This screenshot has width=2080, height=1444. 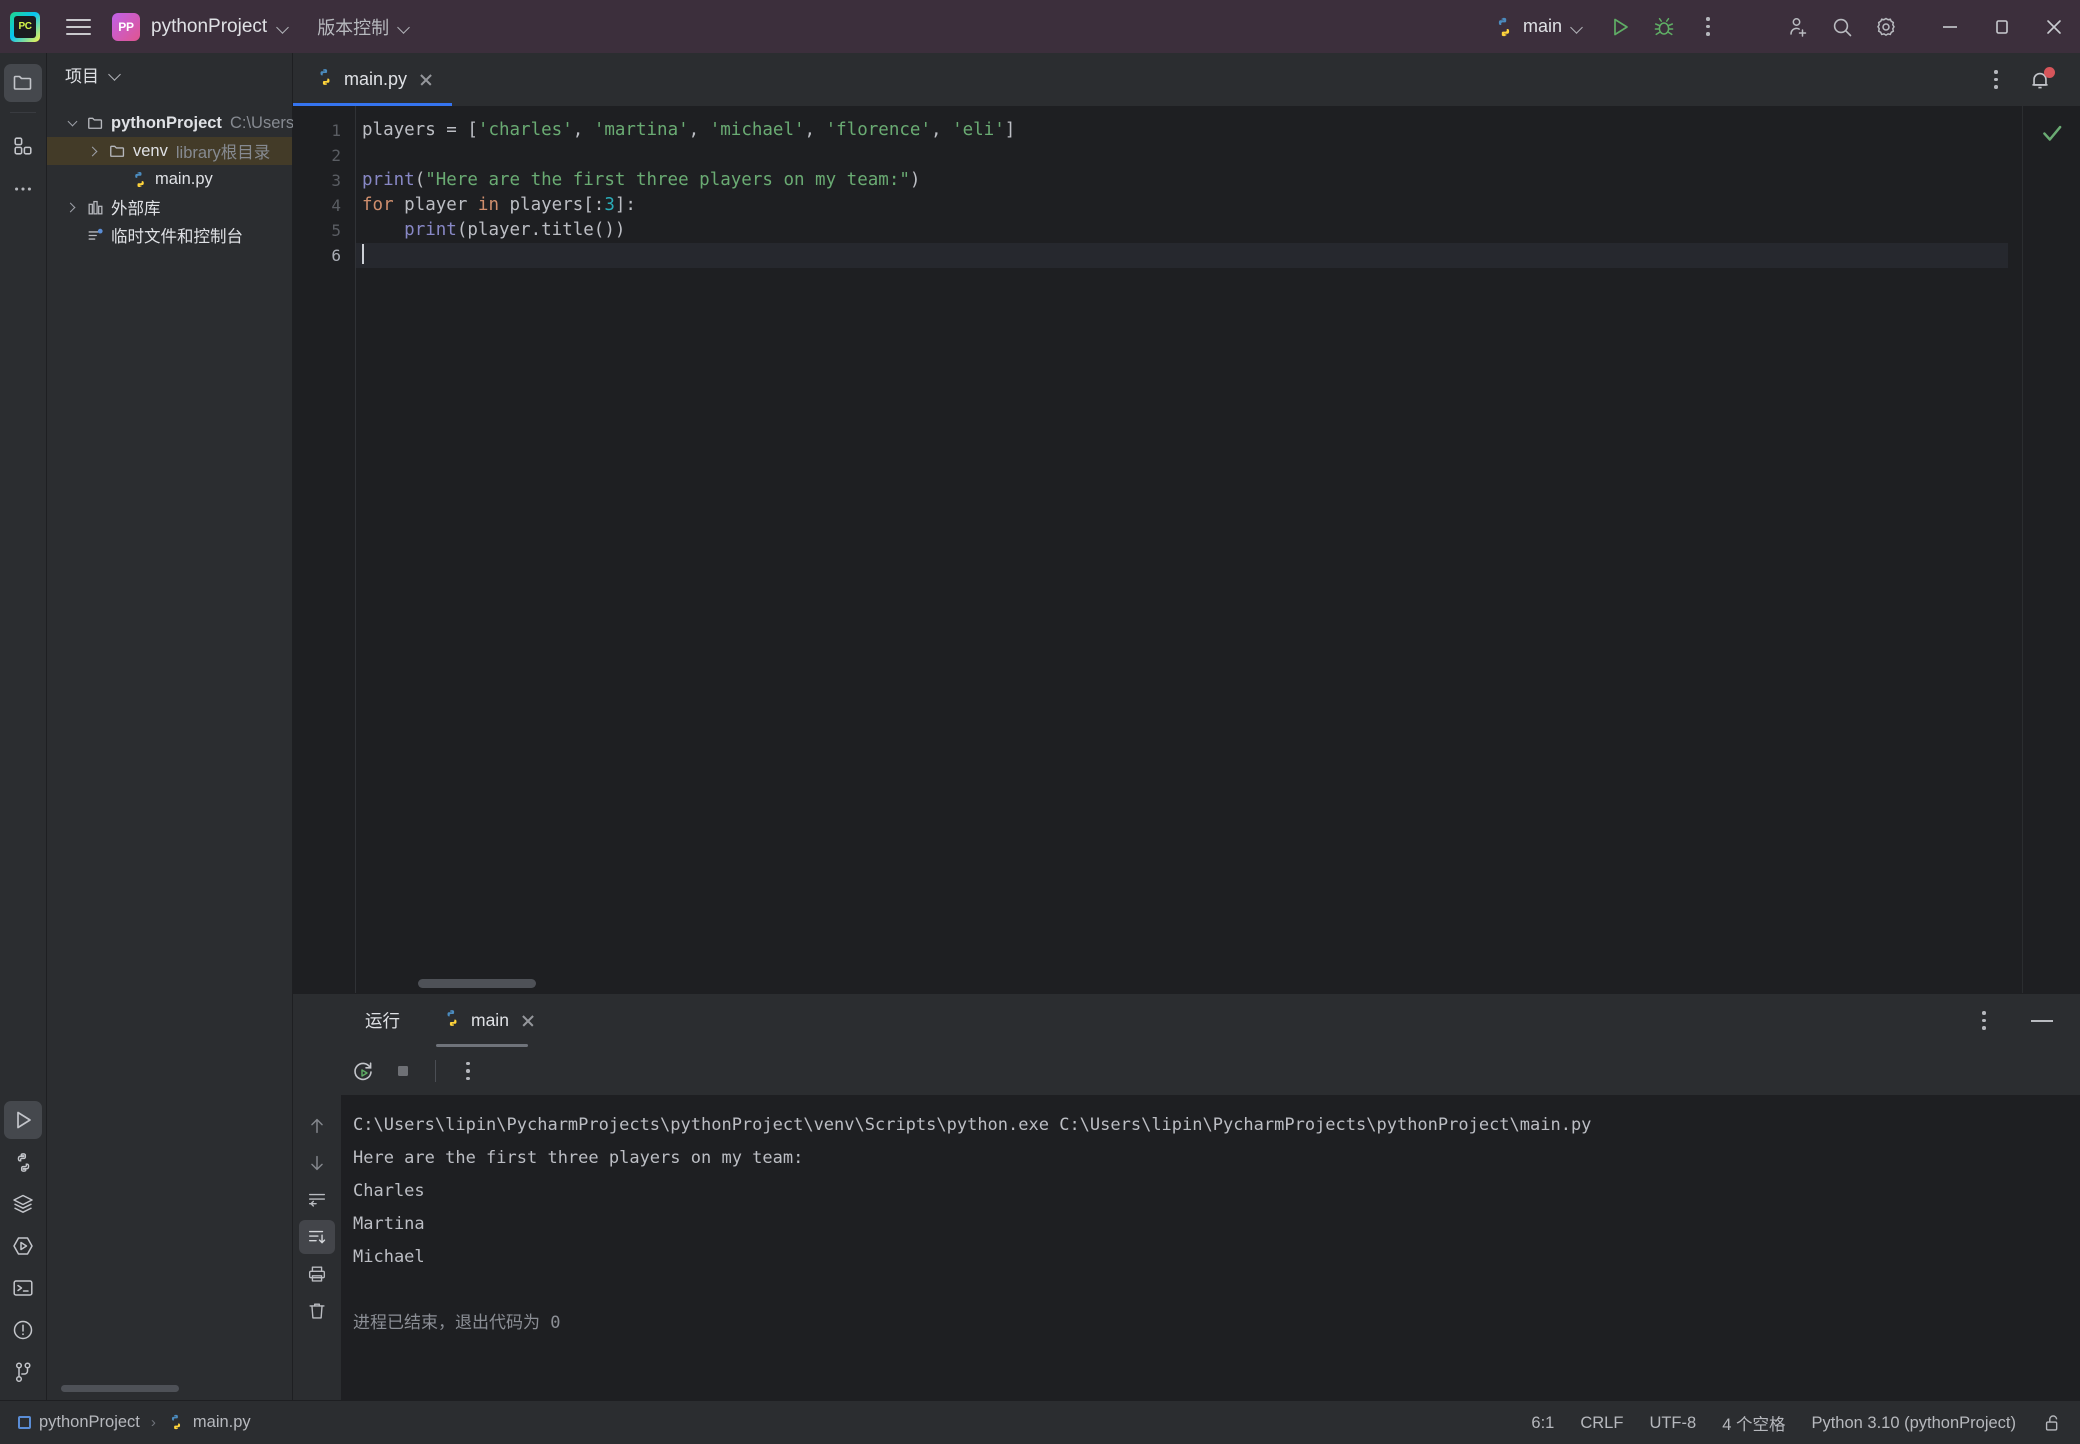 I want to click on tree-node-venv: venv library根目录, so click(x=169, y=151).